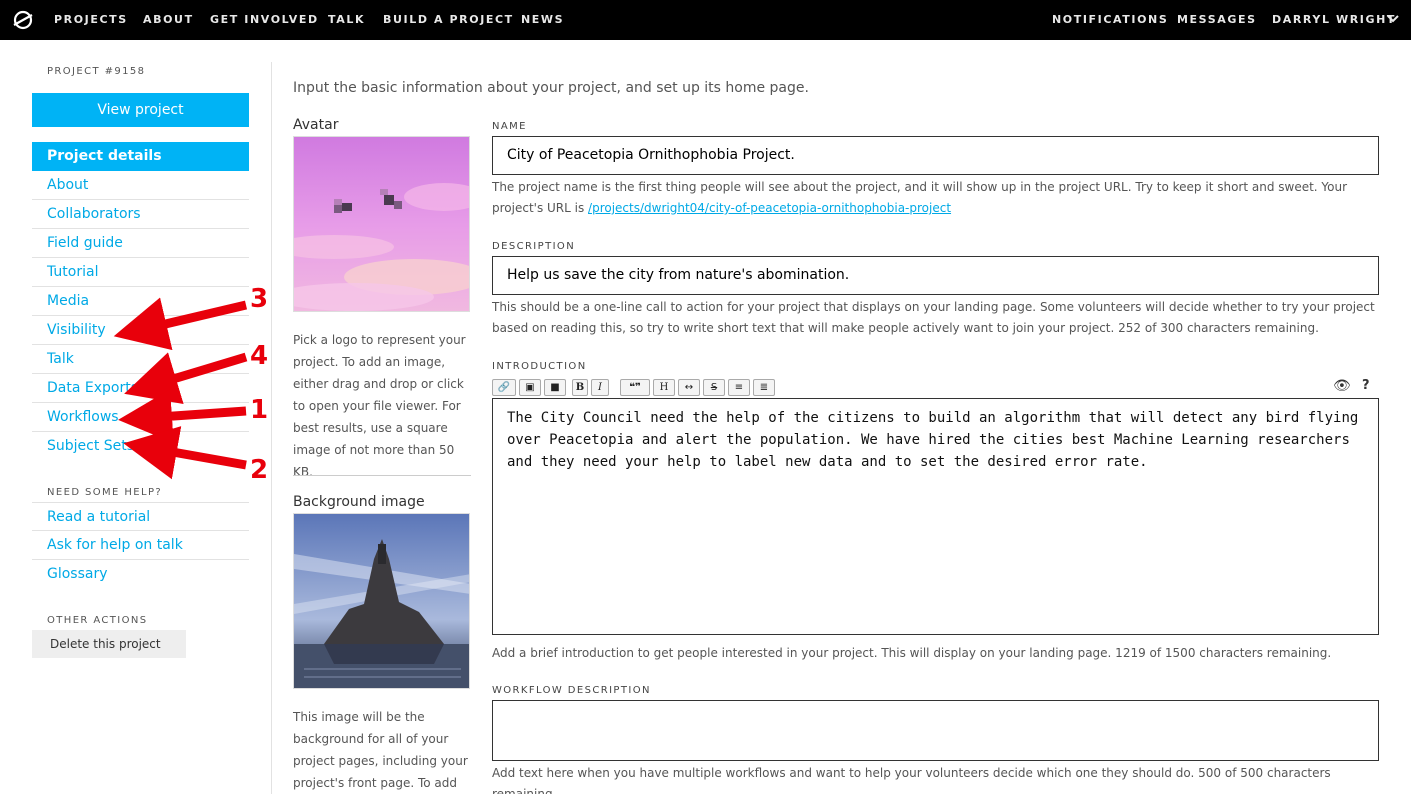 This screenshot has width=1411, height=794. What do you see at coordinates (539, 366) in the screenshot?
I see `introduction-label: INTRODUCTION` at bounding box center [539, 366].